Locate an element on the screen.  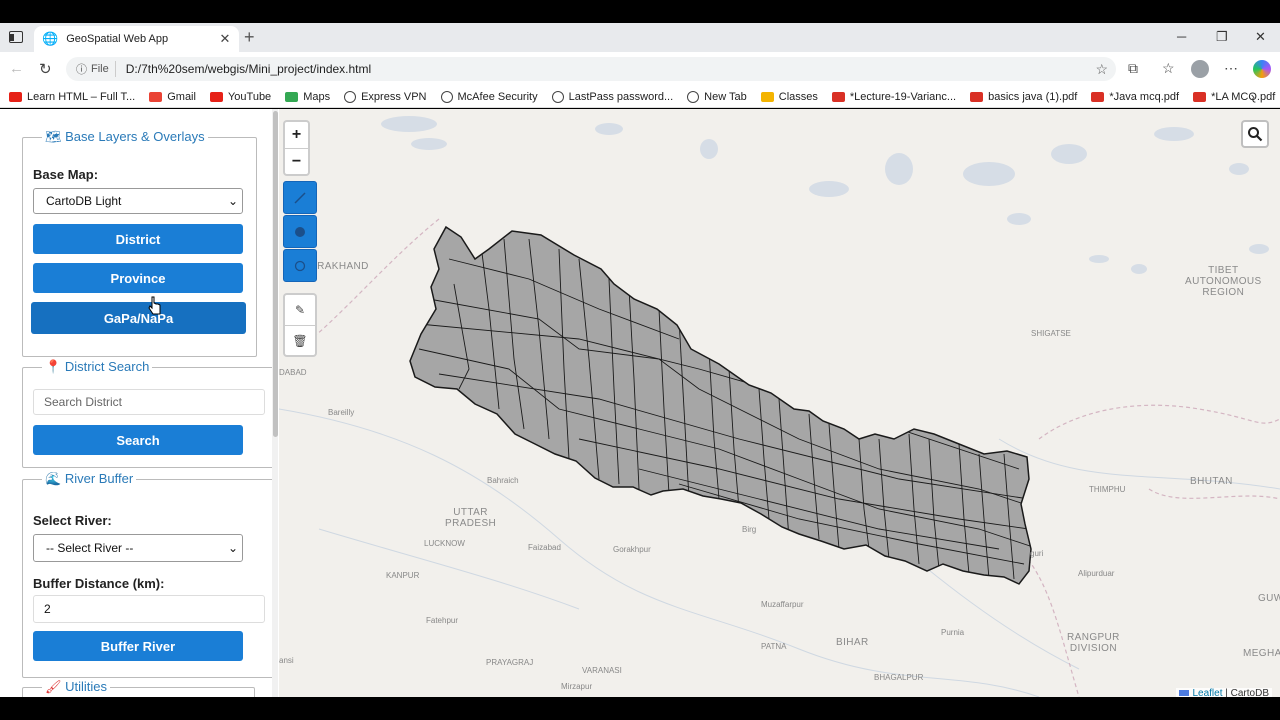
buffer-distance-label: Buffer Distance (km): is located at coordinates (99, 583).